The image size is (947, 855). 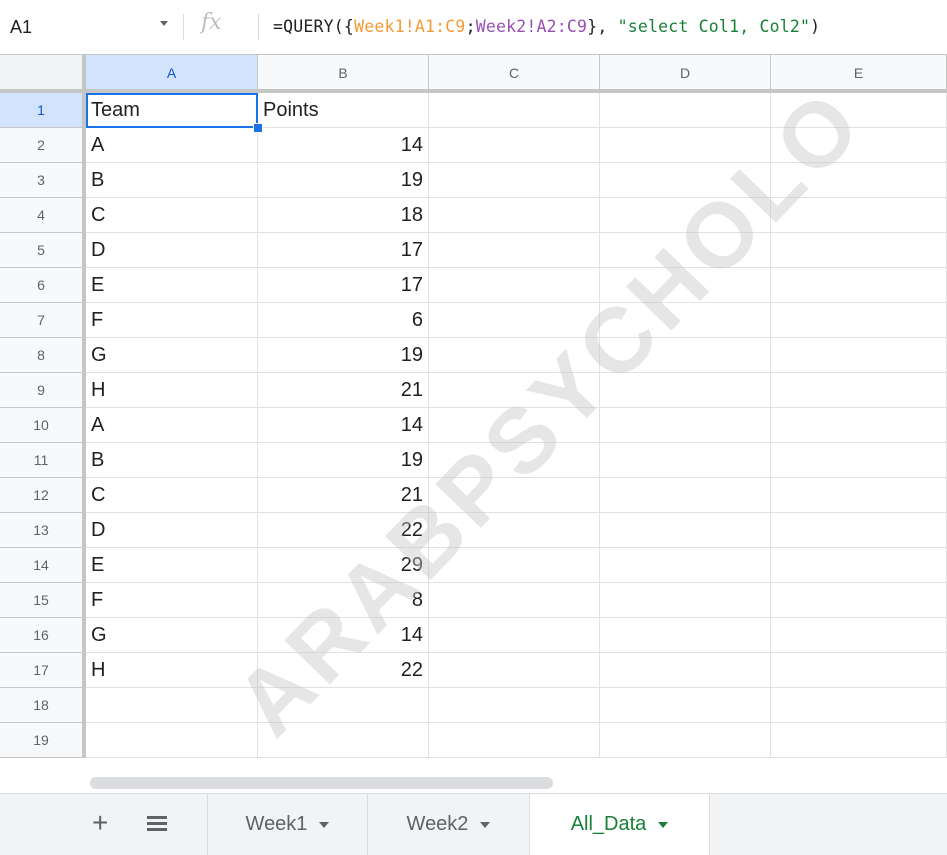 I want to click on cell-b4: 18, so click(x=343, y=215).